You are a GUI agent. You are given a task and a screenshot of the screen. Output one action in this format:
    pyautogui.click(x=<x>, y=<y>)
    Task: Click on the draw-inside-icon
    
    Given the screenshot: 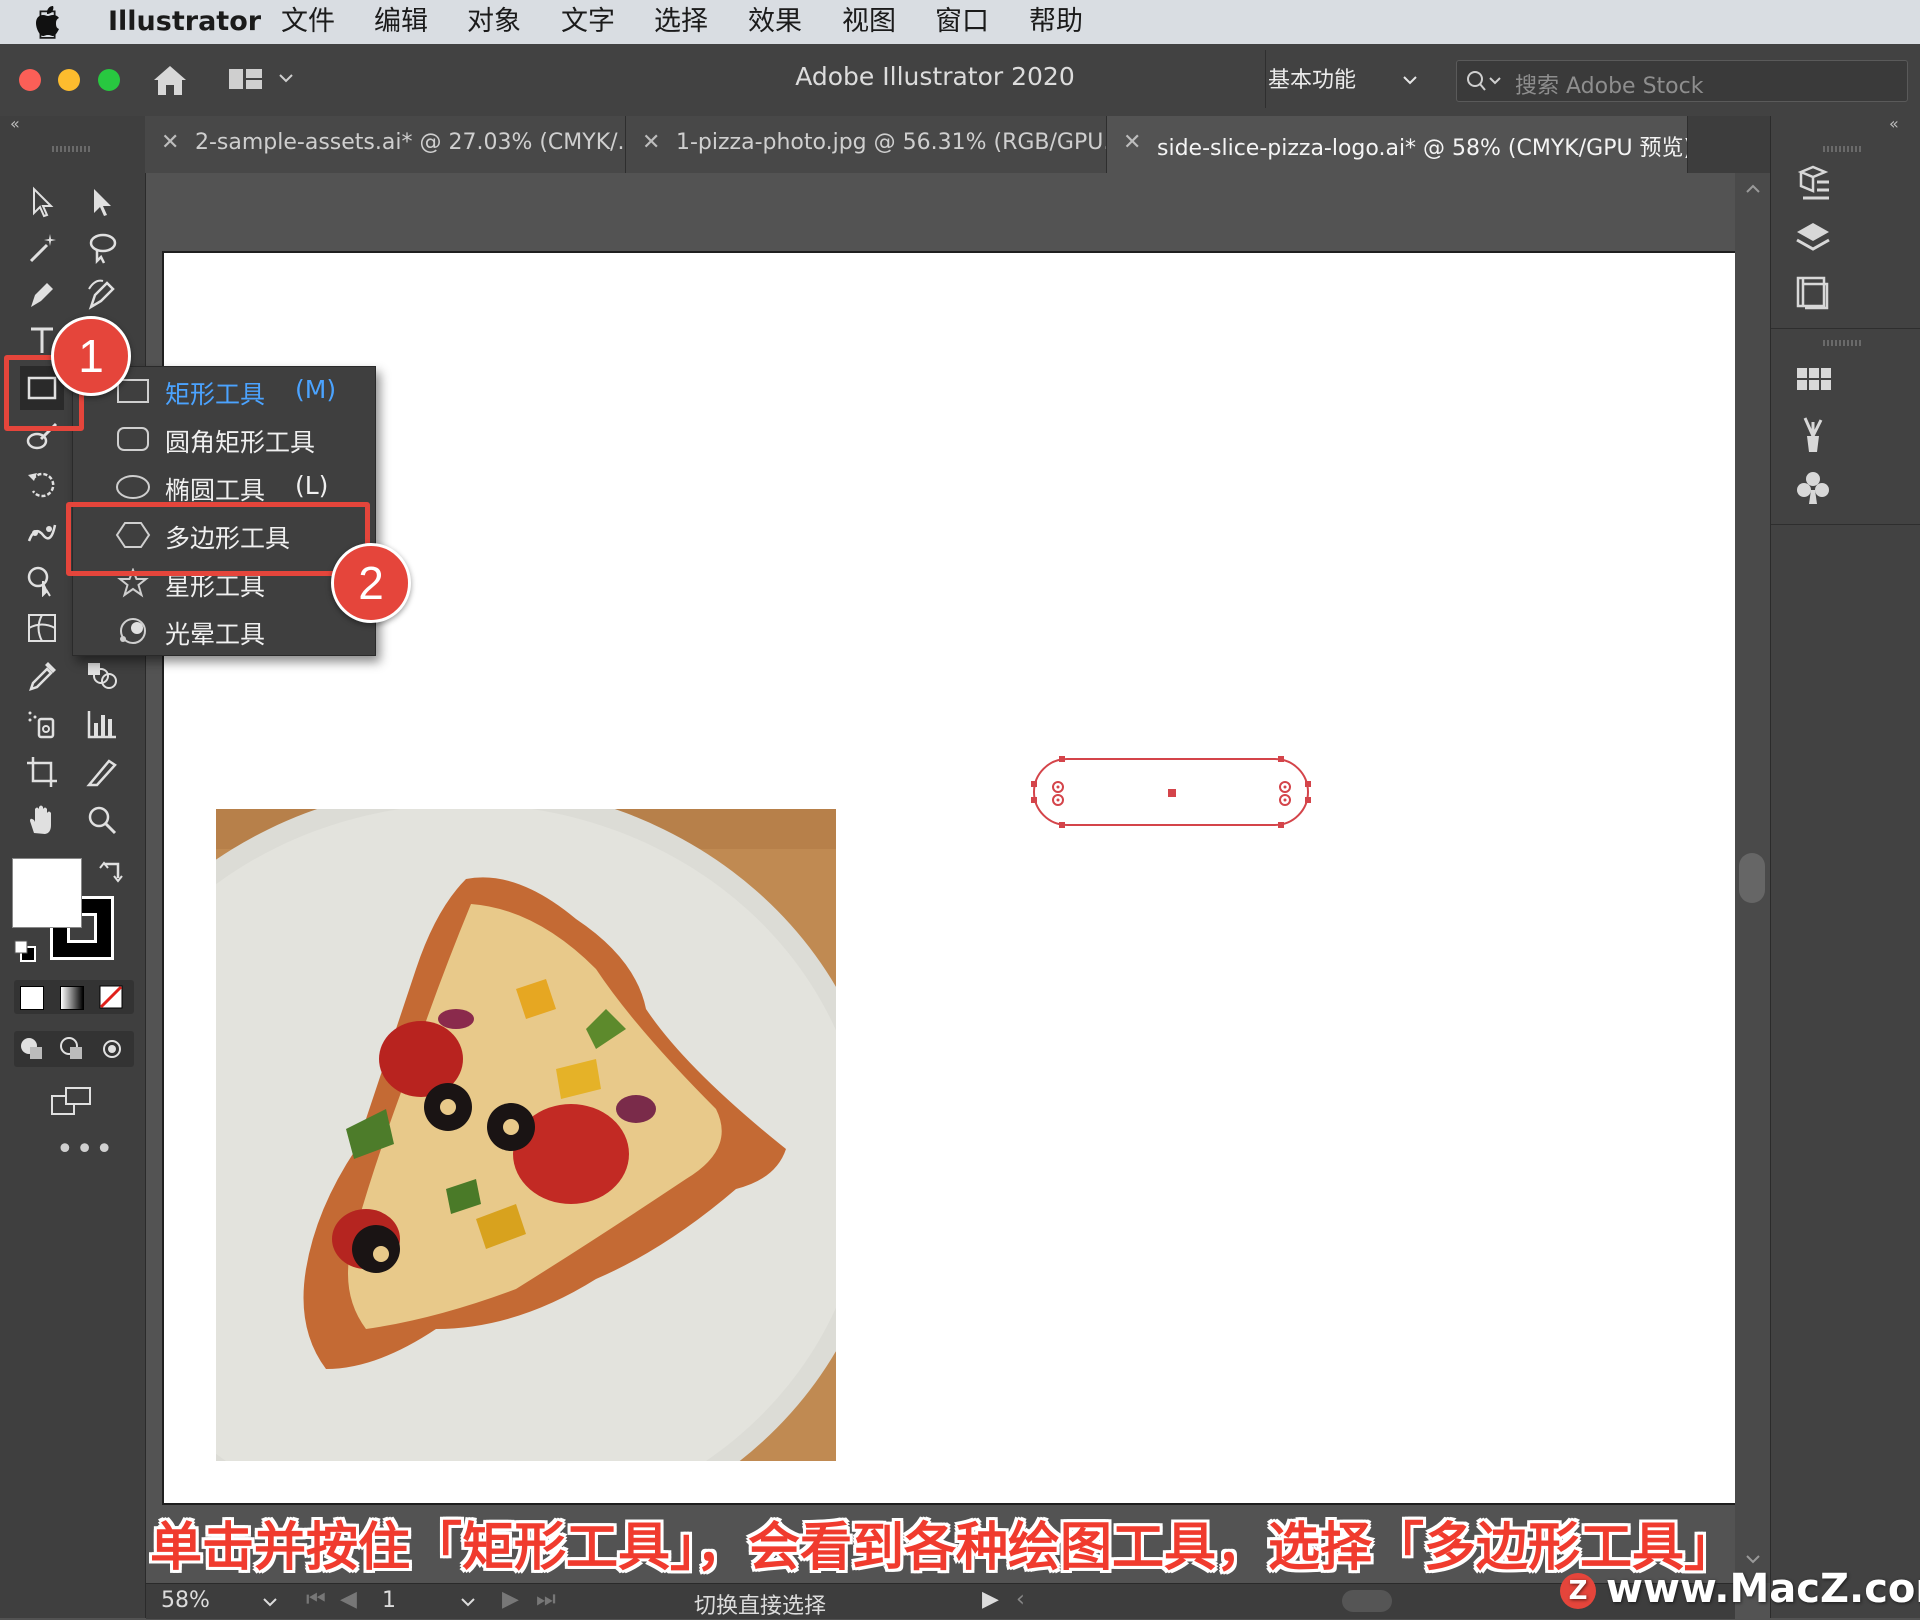 What is the action you would take?
    pyautogui.click(x=112, y=1049)
    